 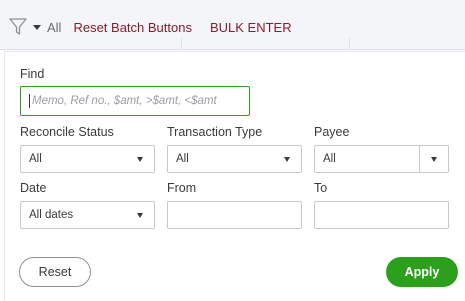 I want to click on find-placeholder: Memo, Ref no., $amt, >$amt, <$amt, so click(x=124, y=101).